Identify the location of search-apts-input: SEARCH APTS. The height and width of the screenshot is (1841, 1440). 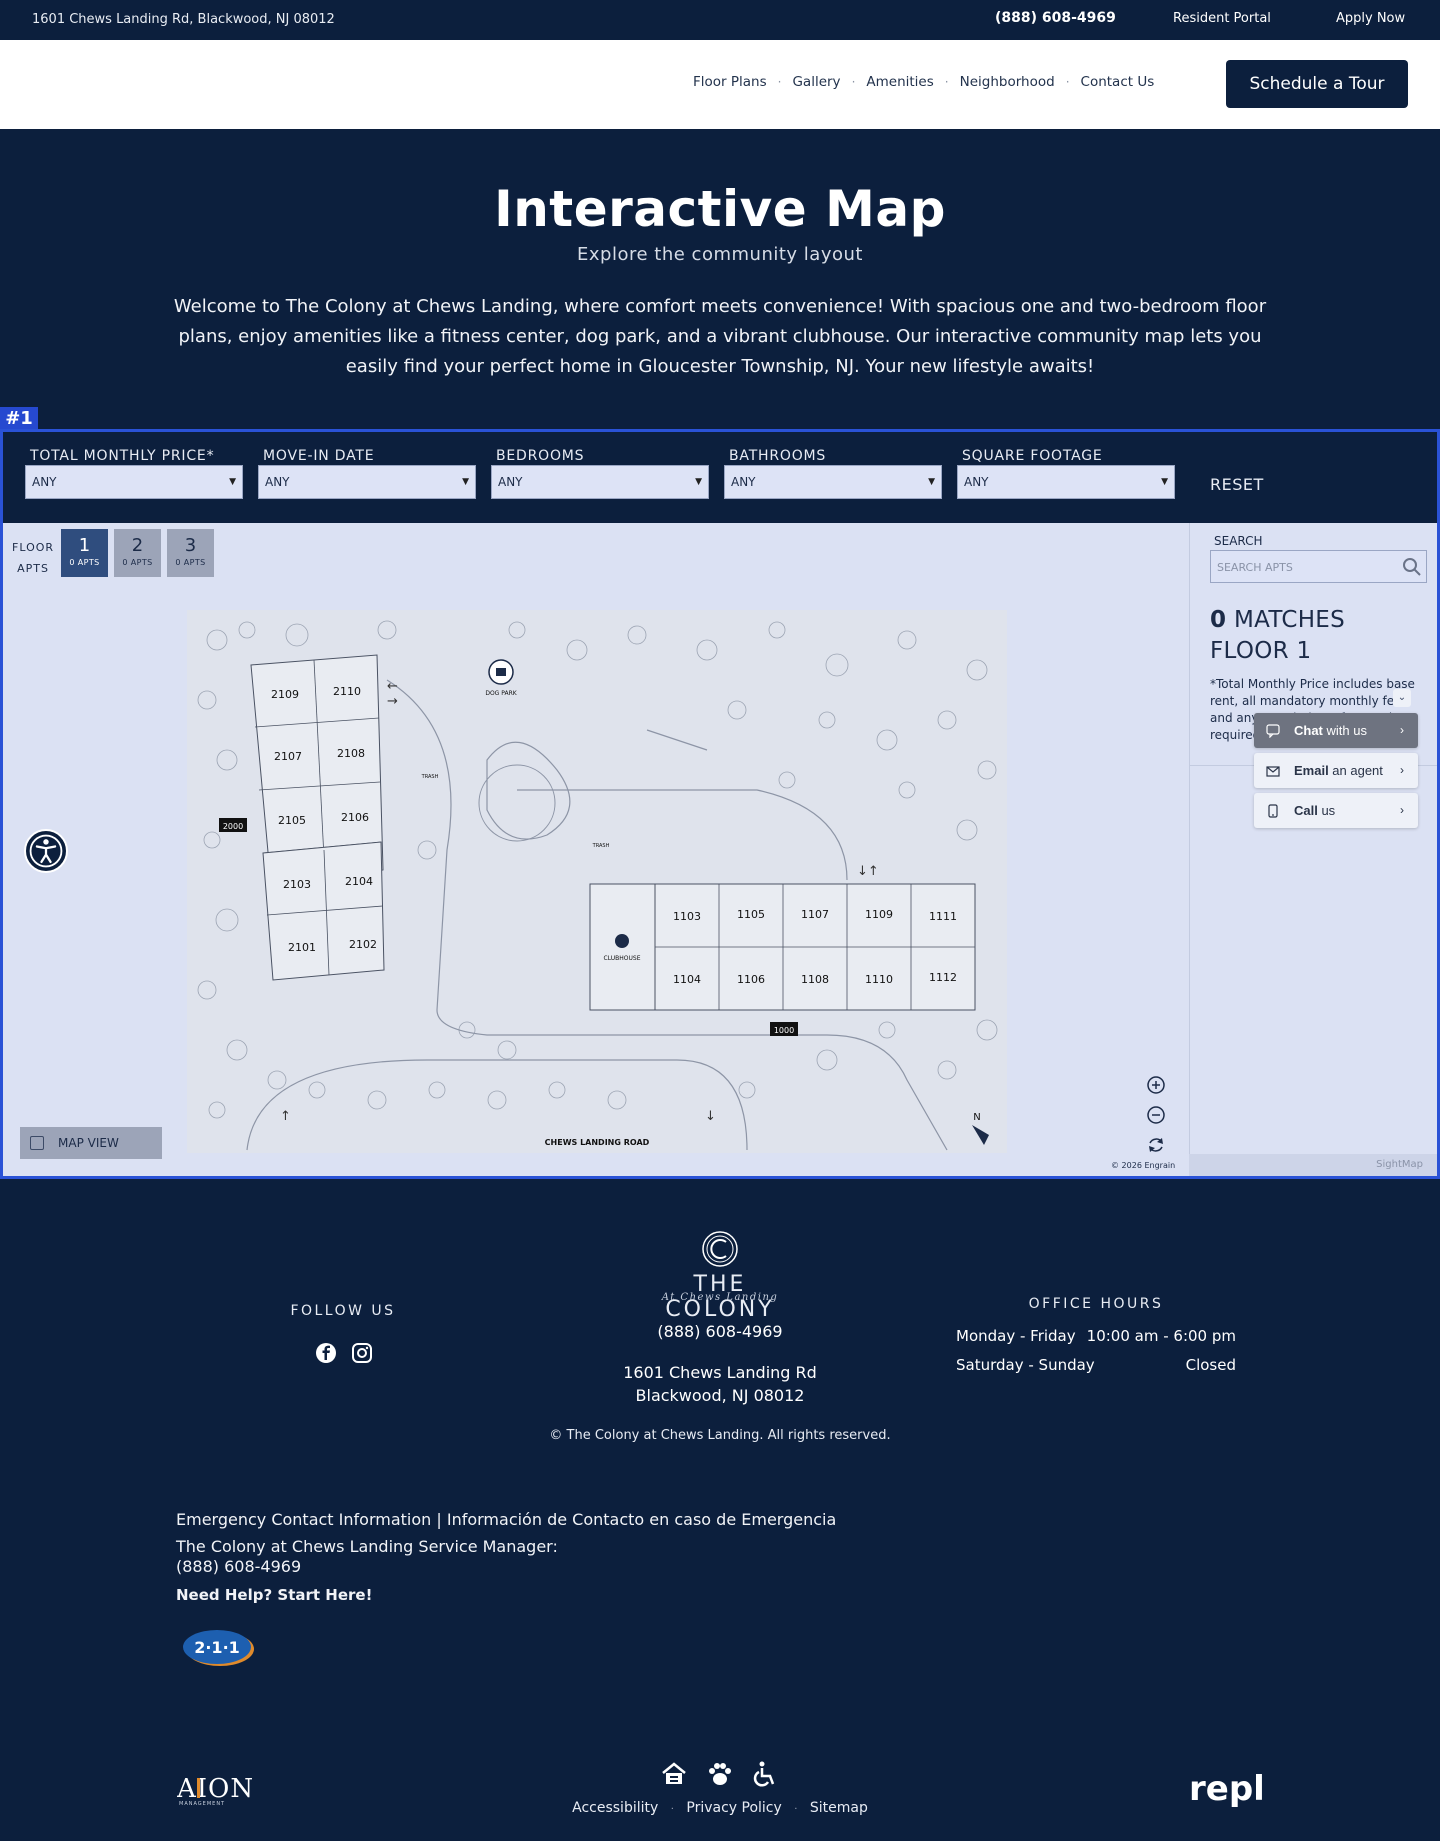
(1318, 566).